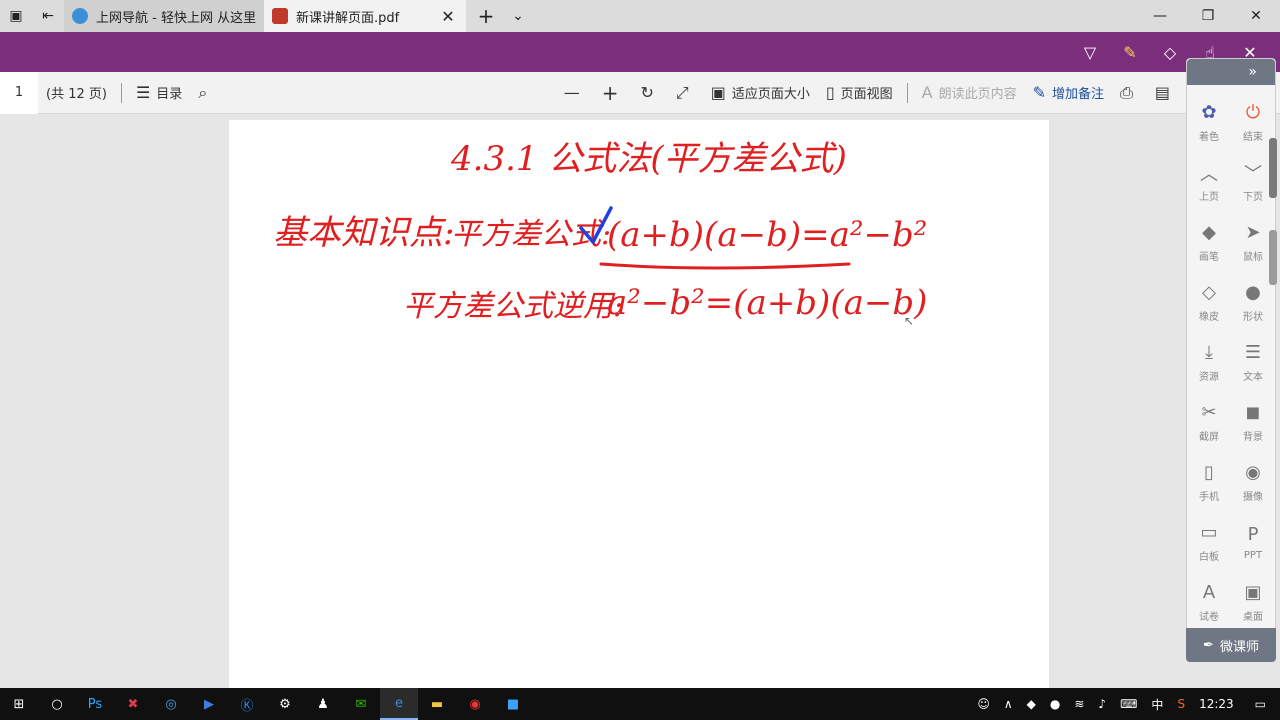 Image resolution: width=1280 pixels, height=720 pixels. Describe the element at coordinates (640, 52) in the screenshot. I see `ink-toolbar: ▽ ✎ ◇ ☝ ✕` at that location.